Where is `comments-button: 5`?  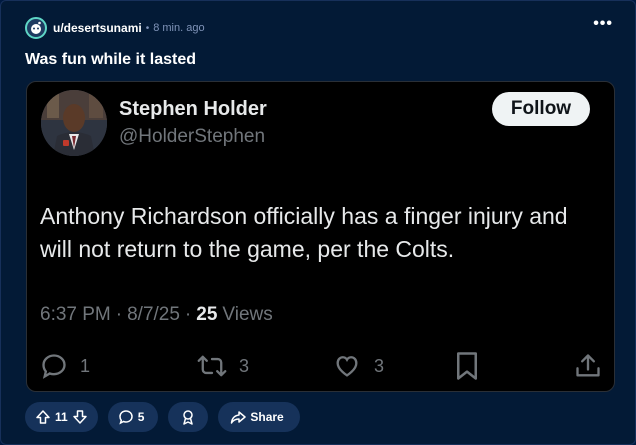 comments-button: 5 is located at coordinates (133, 417).